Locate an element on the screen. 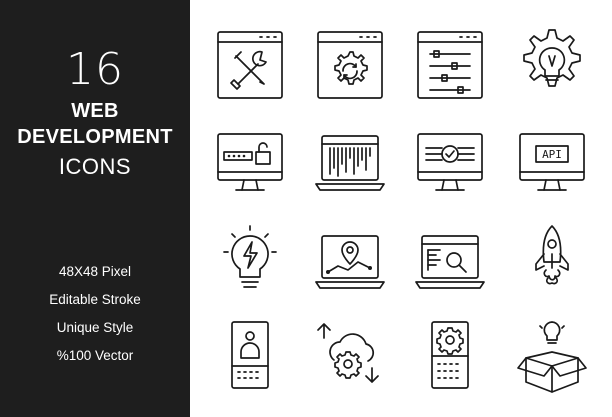 The width and height of the screenshot is (612, 417). lightbulb-energy-icon is located at coordinates (250, 264).